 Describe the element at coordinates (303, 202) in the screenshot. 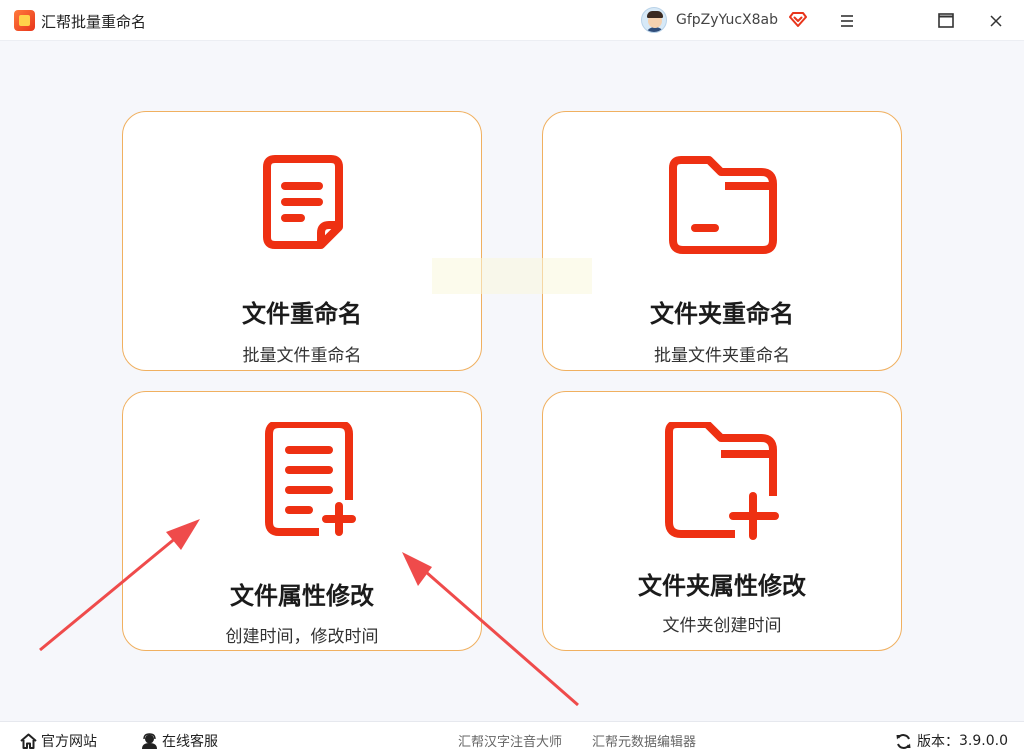

I see `document-icon` at that location.